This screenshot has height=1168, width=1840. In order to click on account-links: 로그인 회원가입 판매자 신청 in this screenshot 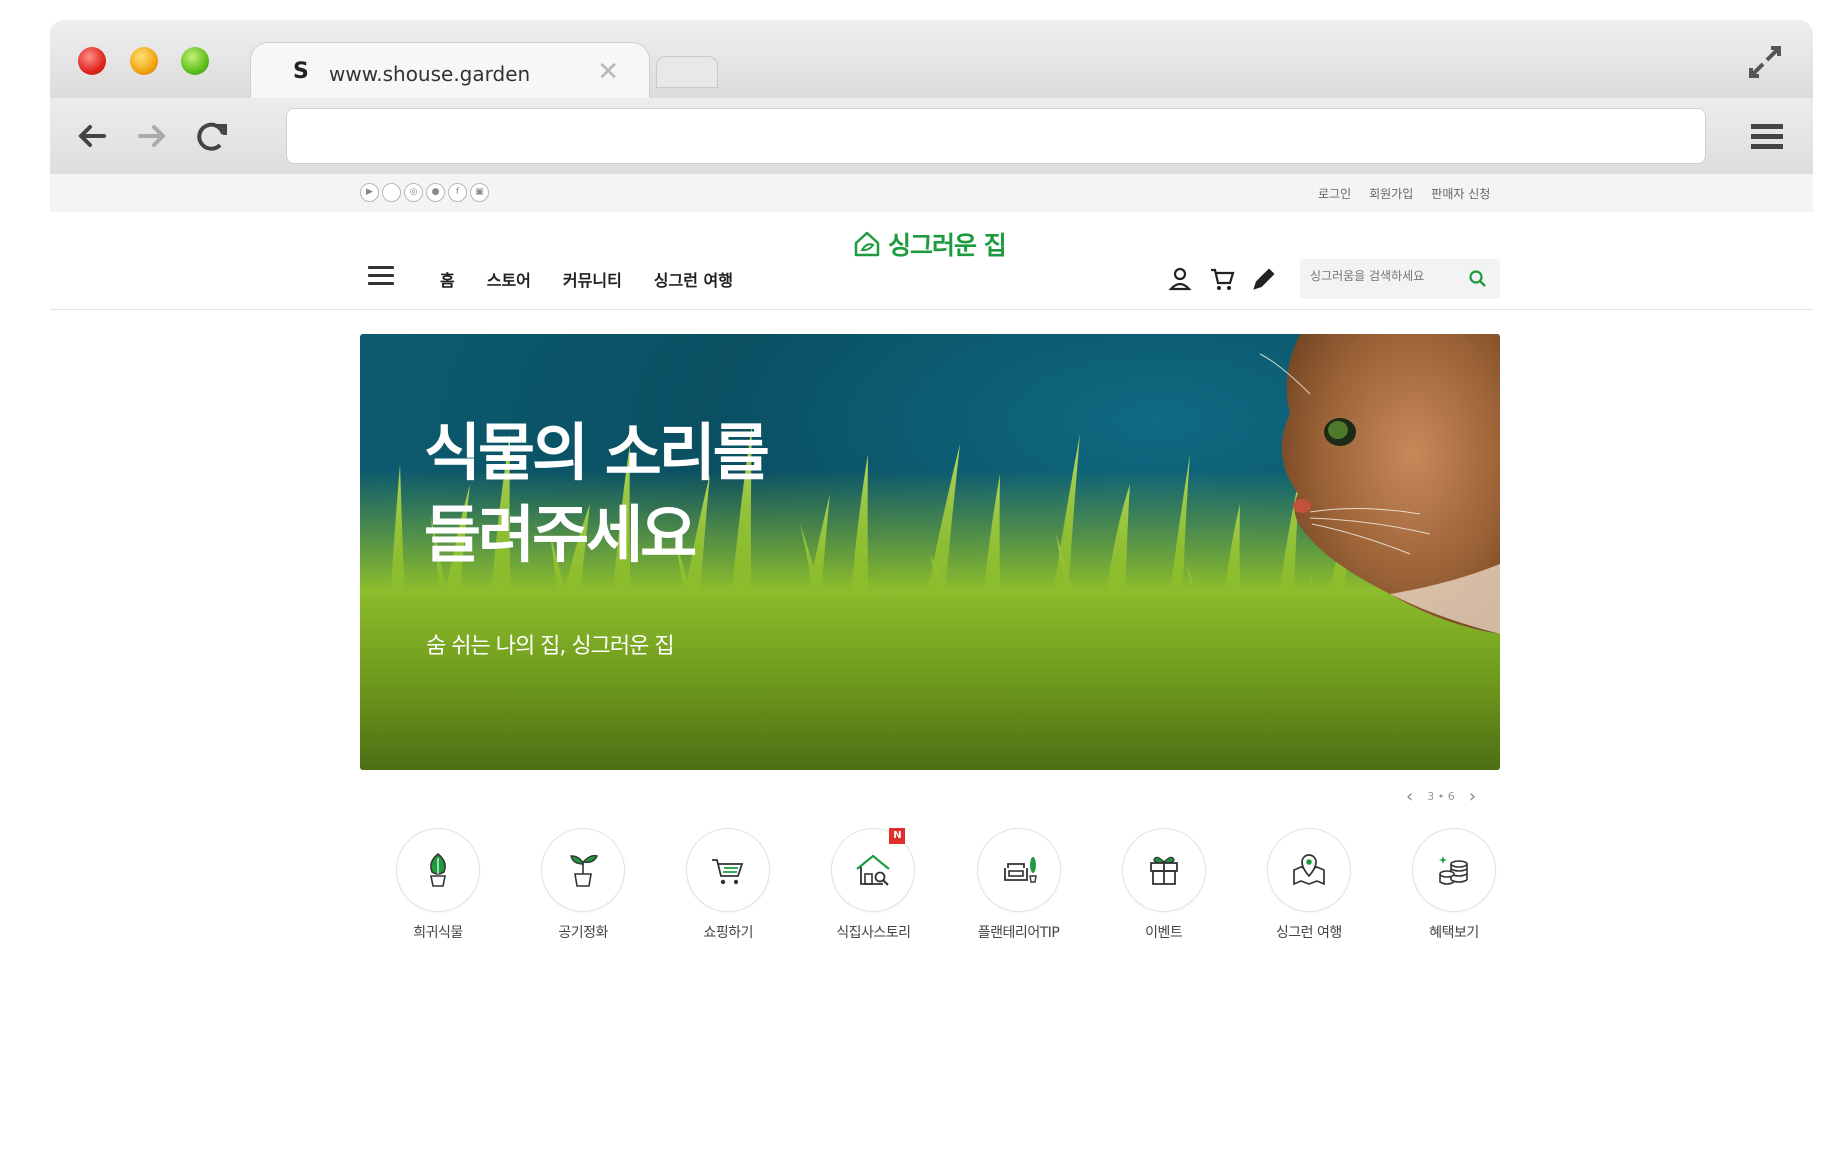, I will do `click(1404, 193)`.